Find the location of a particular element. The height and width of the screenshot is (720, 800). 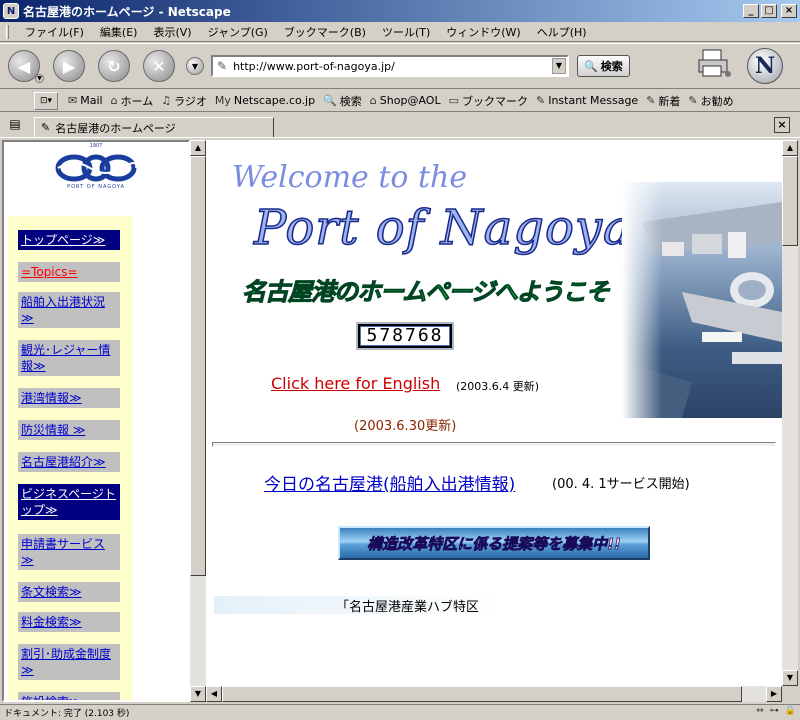

sidebar-item-vessel-status: 船舶入出港状況≫ is located at coordinates (69, 310).